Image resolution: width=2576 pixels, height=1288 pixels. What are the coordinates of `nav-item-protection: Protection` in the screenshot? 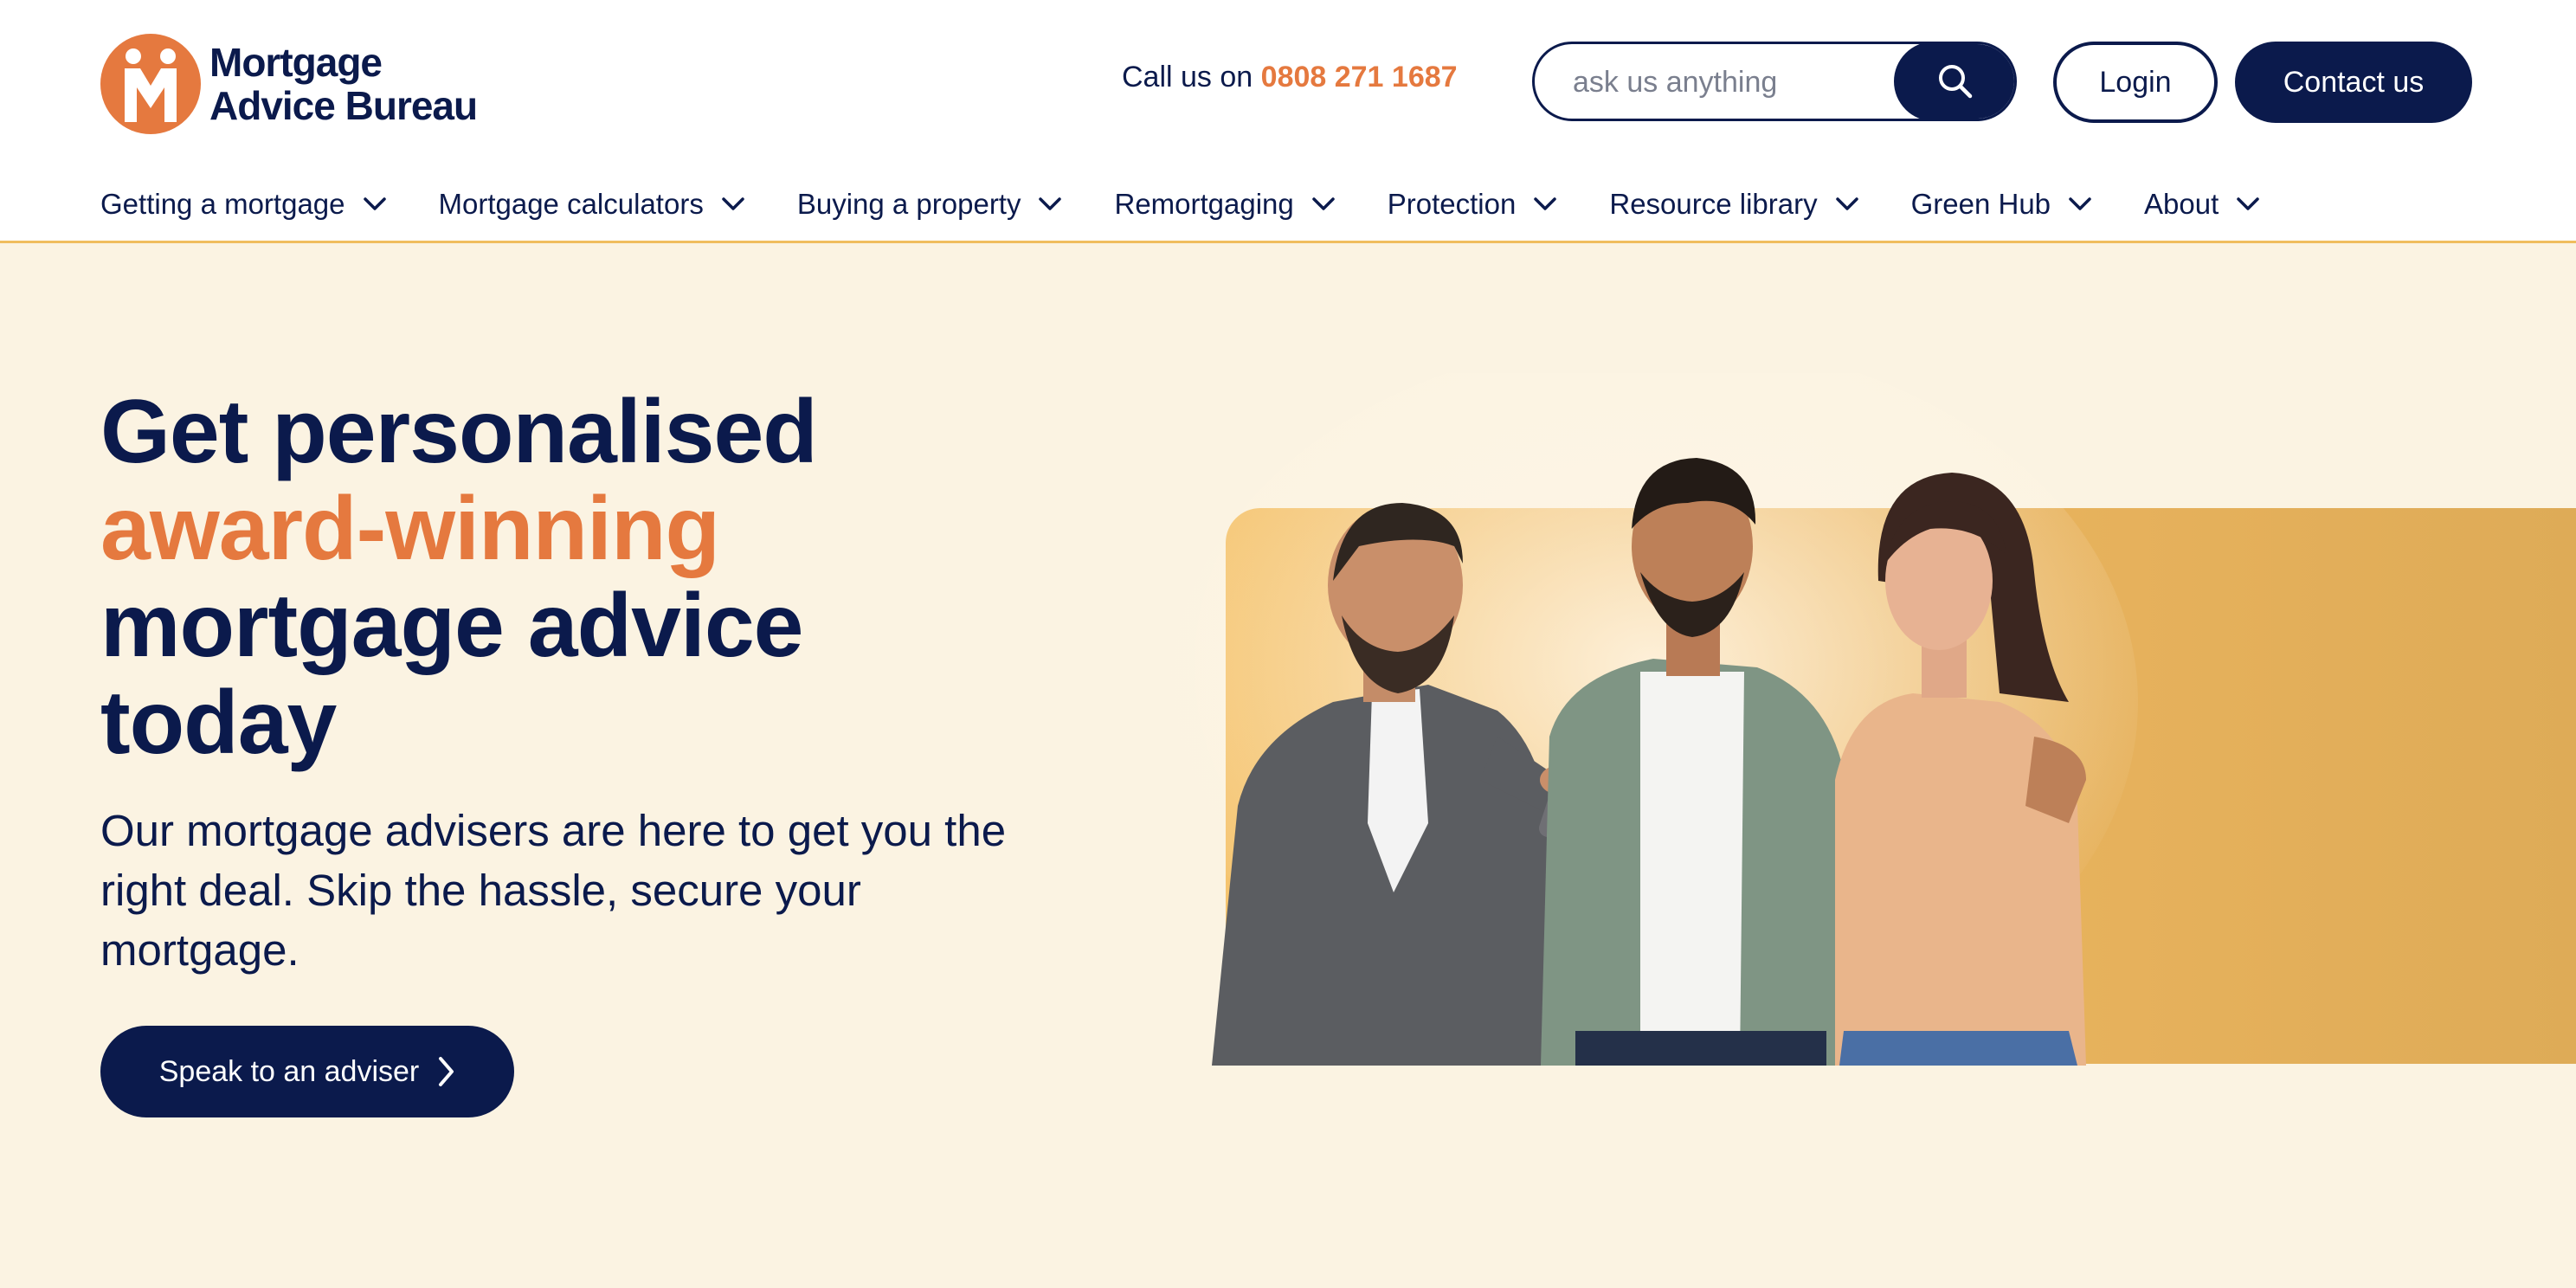 It's located at (1473, 204).